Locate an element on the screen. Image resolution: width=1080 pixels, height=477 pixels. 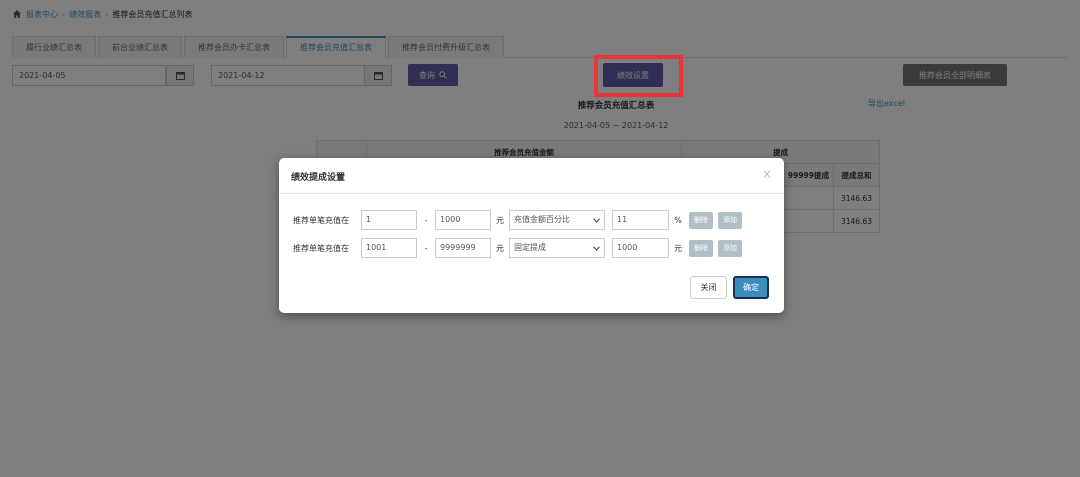
rule-max-input: 9999999 is located at coordinates (463, 248).